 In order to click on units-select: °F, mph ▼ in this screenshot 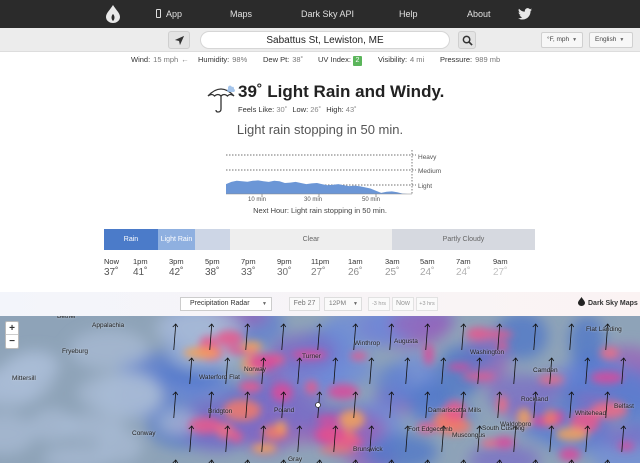, I will do `click(562, 40)`.